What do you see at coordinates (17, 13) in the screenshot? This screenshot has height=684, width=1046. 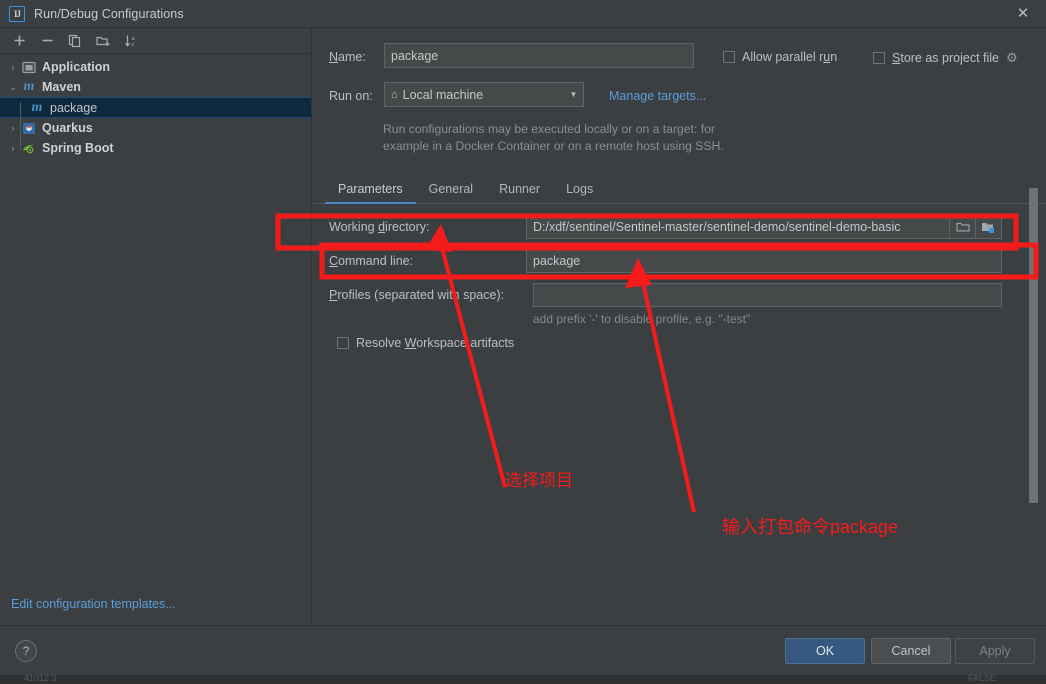 I see `intellij-idea-icon: IJ` at bounding box center [17, 13].